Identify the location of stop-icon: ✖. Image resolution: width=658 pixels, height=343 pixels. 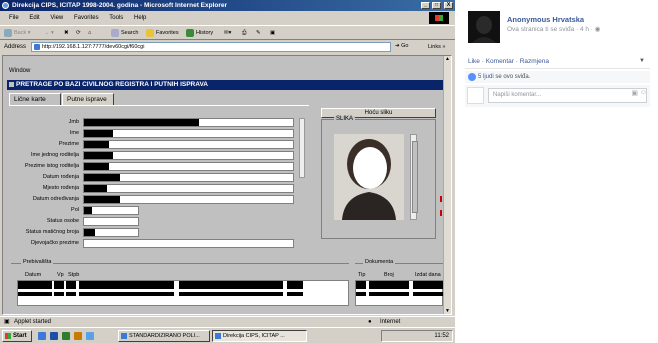
(66, 33).